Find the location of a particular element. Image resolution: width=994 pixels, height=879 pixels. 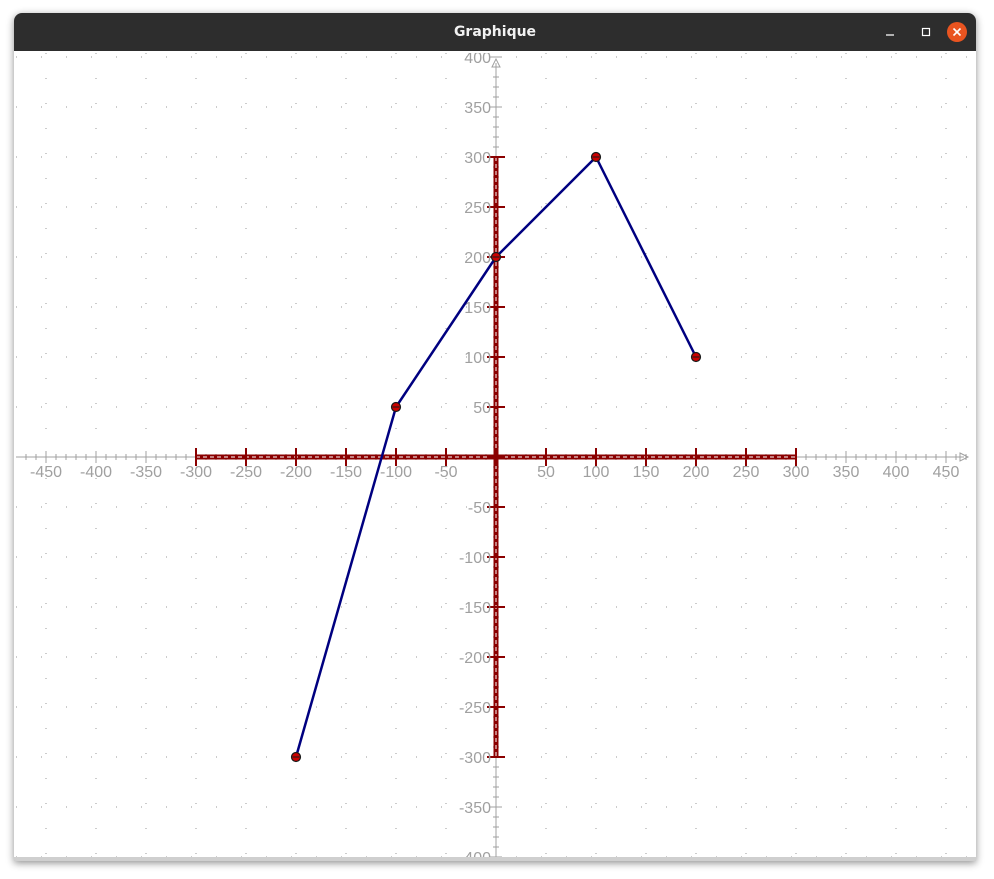

minimize-button is located at coordinates (890, 32).